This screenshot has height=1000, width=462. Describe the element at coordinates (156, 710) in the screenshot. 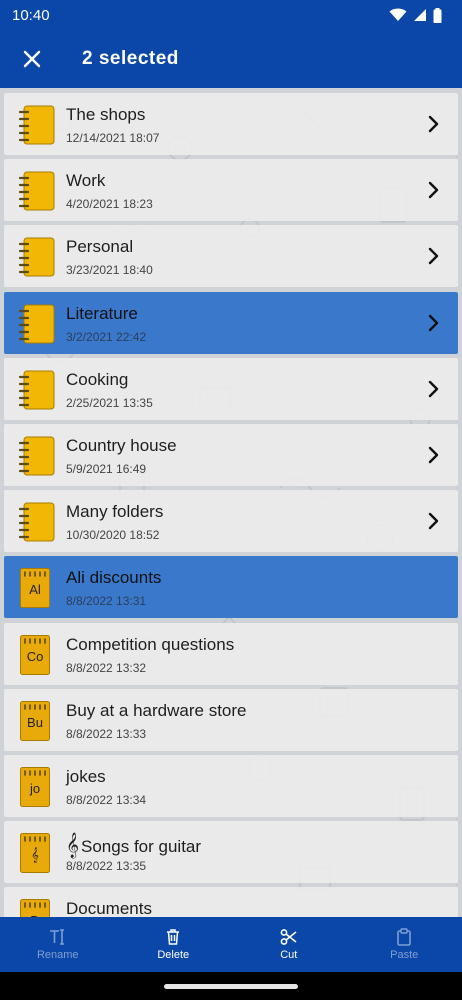

I see `item-title: Buy at a hardware store` at that location.